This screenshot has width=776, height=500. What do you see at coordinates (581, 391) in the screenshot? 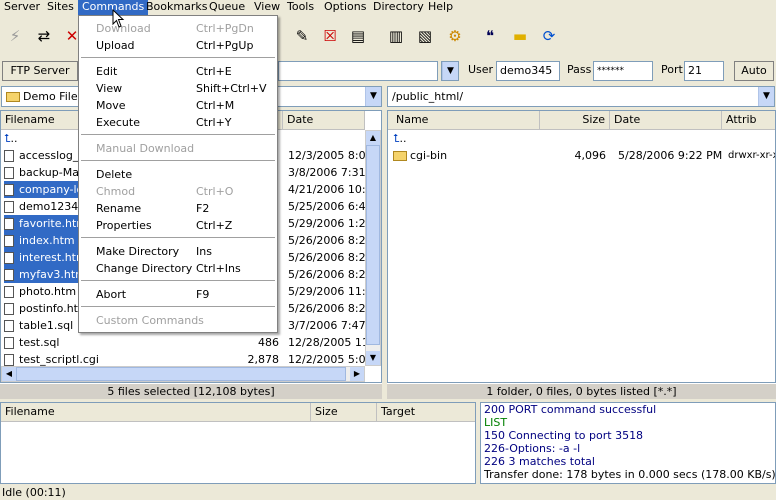
I see `remote-status: 1 folder, 0 files, 0 bytes listed [*.*]` at bounding box center [581, 391].